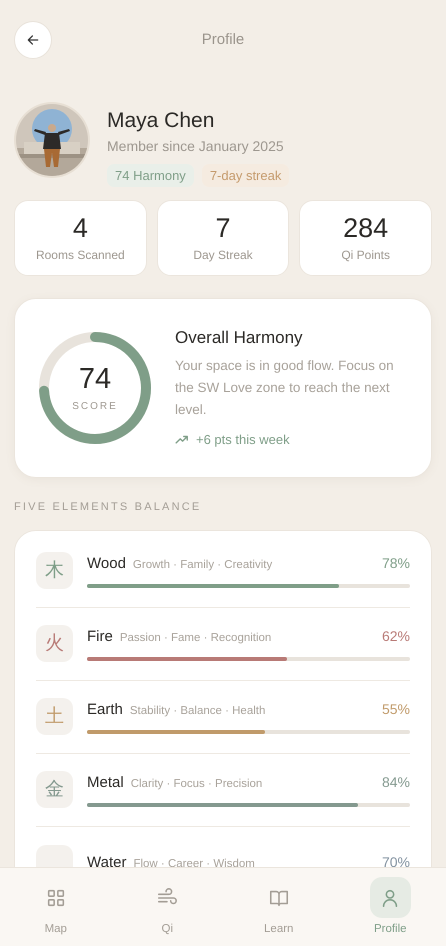  I want to click on score-label: SCORE, so click(95, 407).